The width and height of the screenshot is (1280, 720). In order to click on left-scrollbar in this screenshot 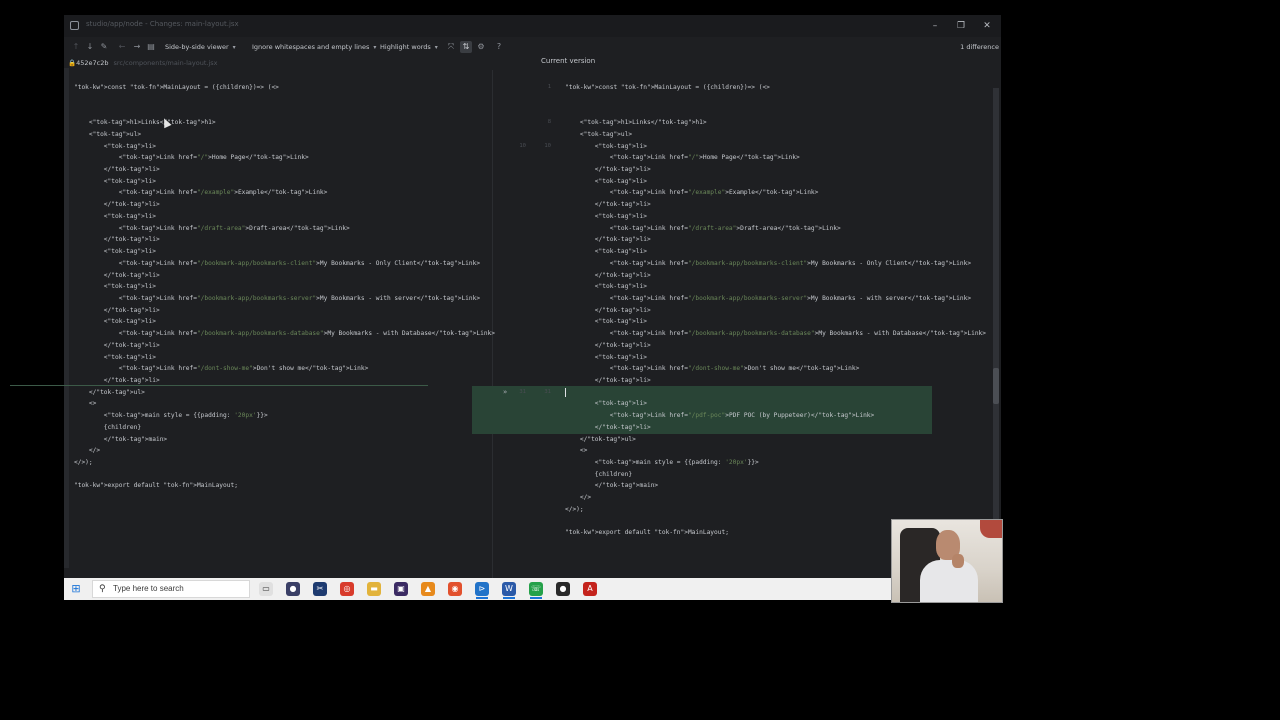, I will do `click(66, 318)`.